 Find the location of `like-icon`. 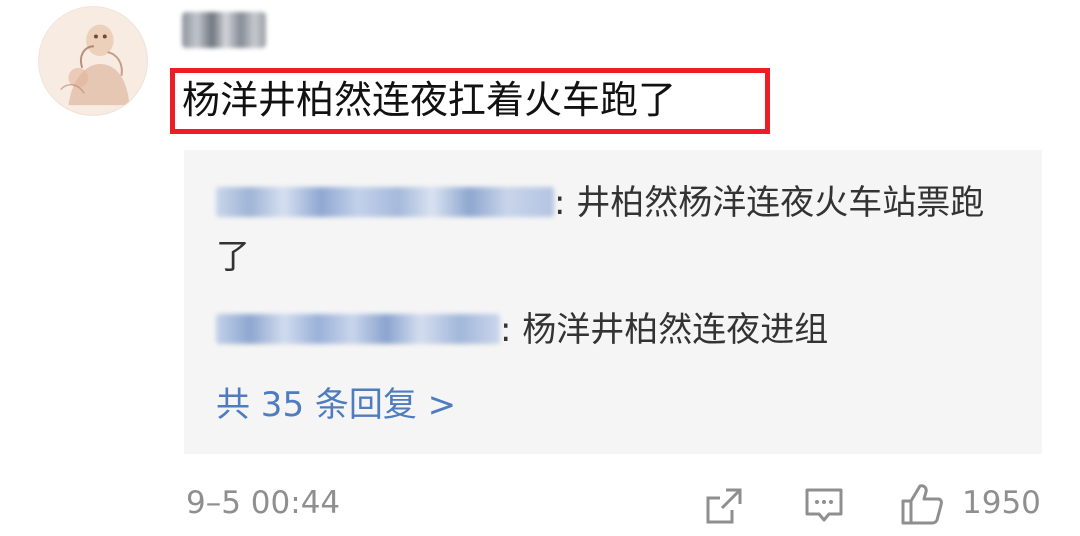

like-icon is located at coordinates (922, 504).